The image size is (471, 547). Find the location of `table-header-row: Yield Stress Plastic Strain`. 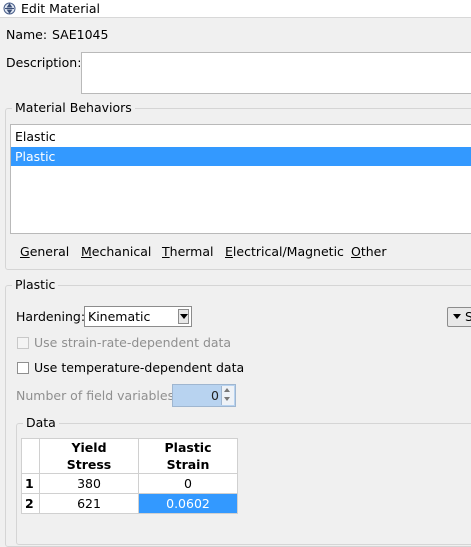

table-header-row: Yield Stress Plastic Strain is located at coordinates (129, 456).